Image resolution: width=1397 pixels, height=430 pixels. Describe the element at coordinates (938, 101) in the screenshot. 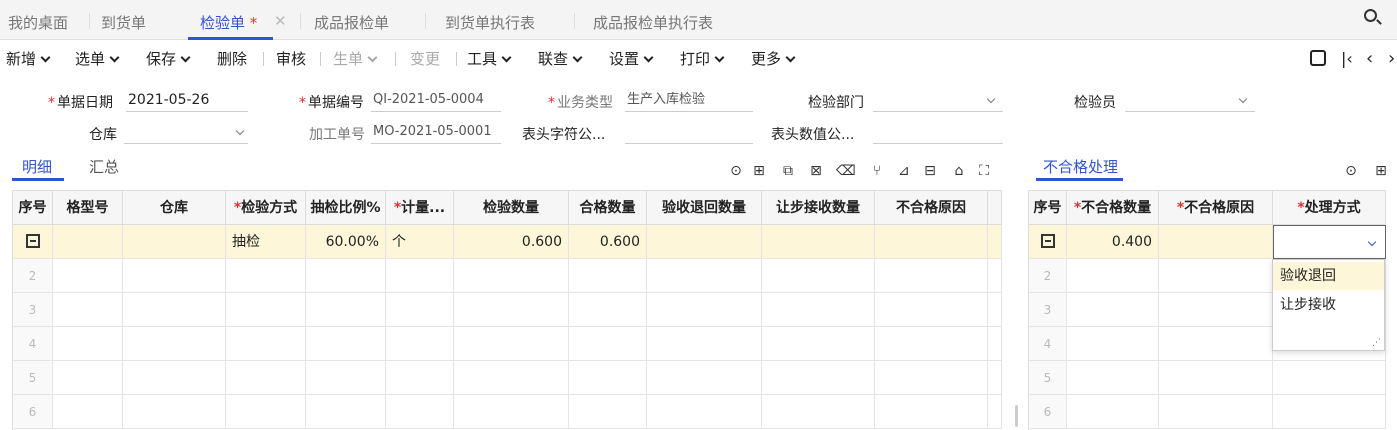

I see `dept-select` at that location.